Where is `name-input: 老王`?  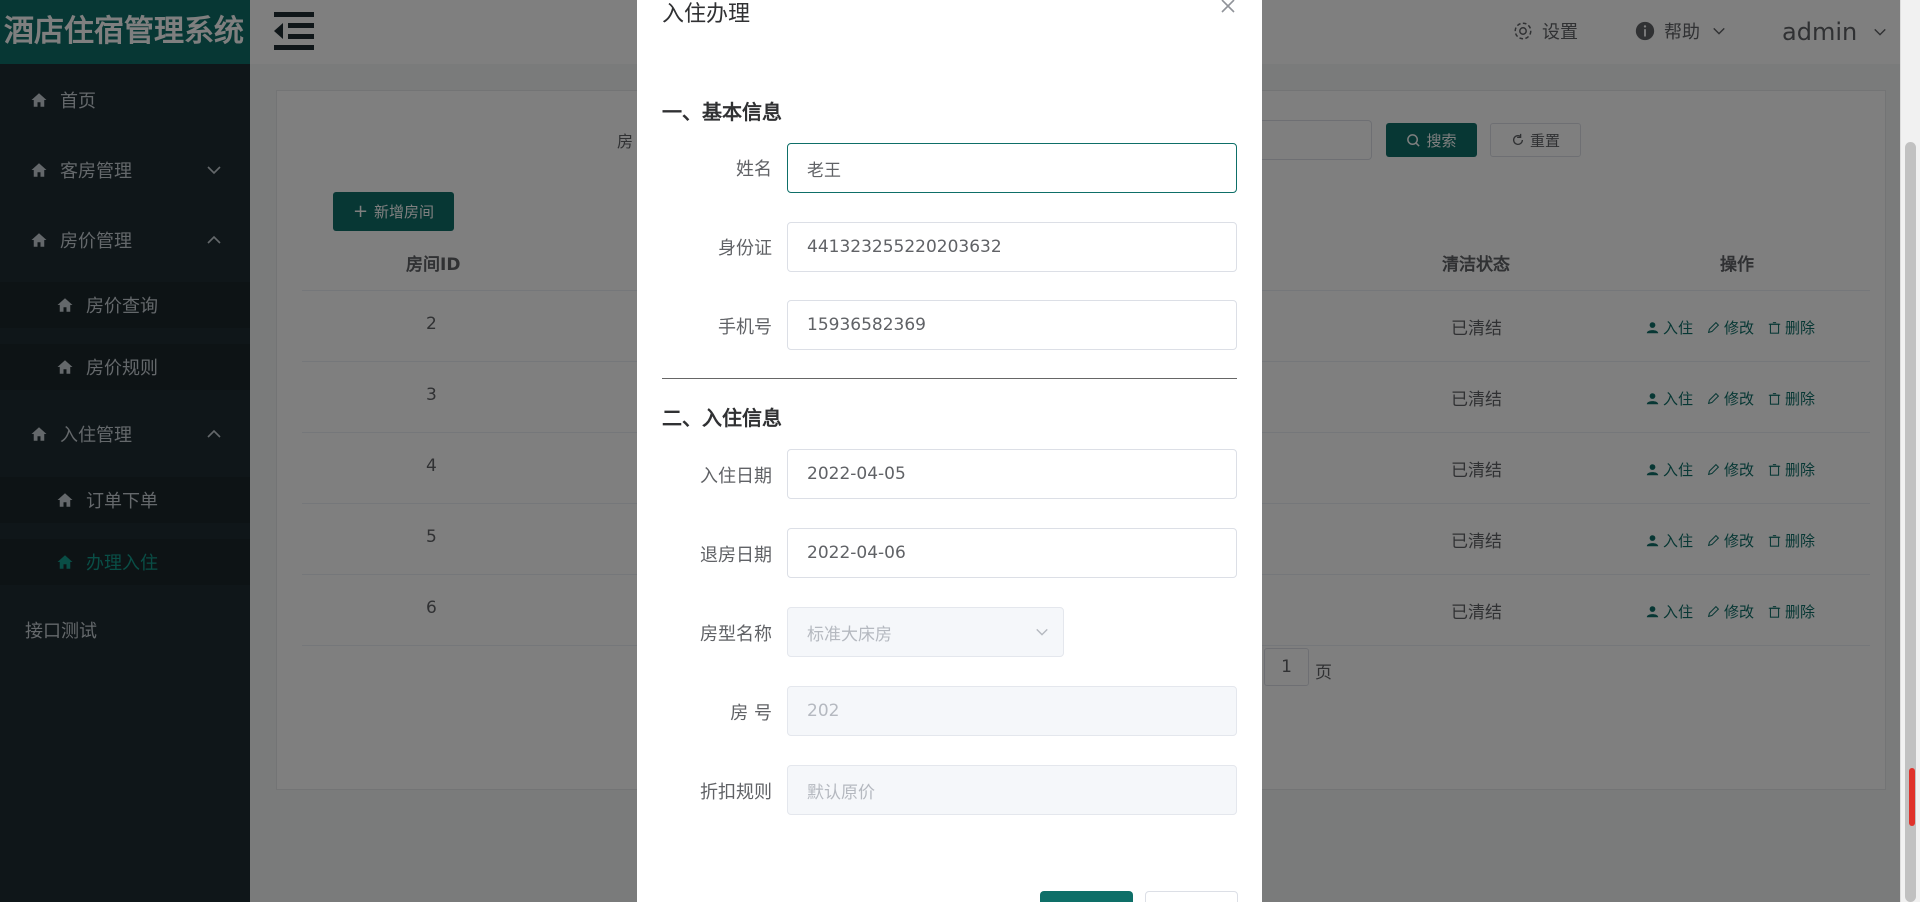
name-input: 老王 is located at coordinates (1012, 168).